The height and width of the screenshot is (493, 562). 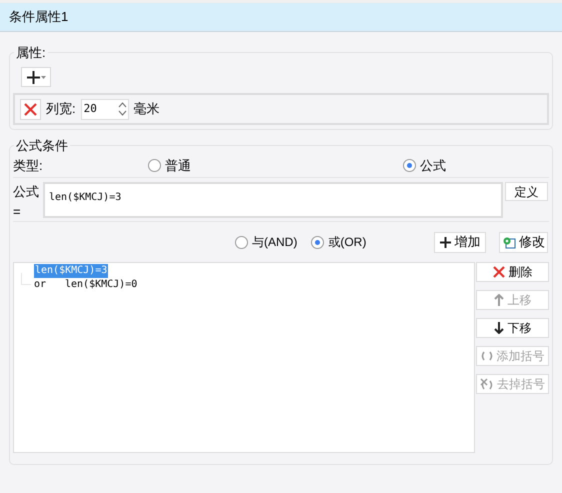 I want to click on up-arrow-icon, so click(x=499, y=300).